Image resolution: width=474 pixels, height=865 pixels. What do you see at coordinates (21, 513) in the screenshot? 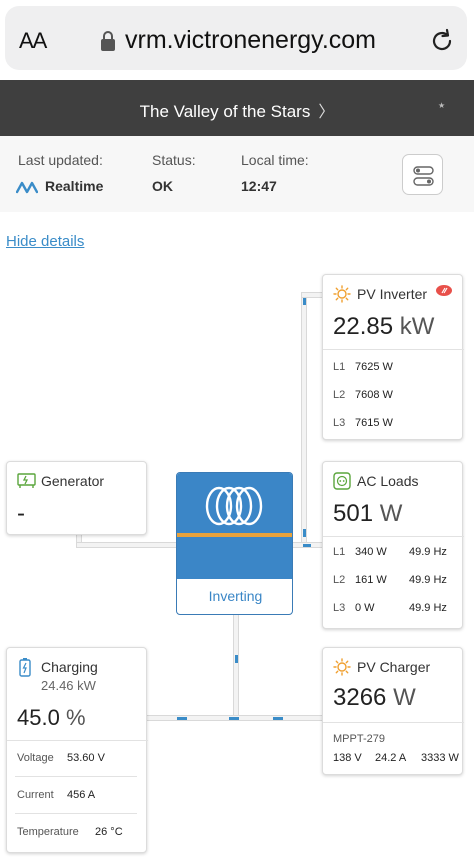
I see `generator-value: -` at bounding box center [21, 513].